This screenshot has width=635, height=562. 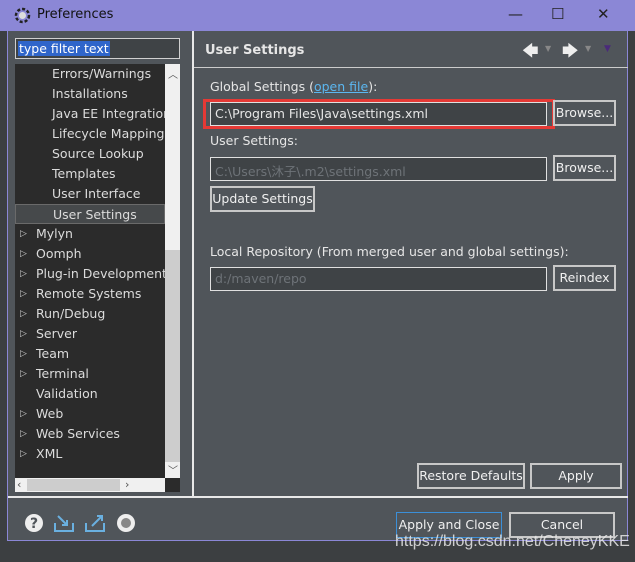 I want to click on title-bar: Preferences — ☐ ✕, so click(x=317, y=15).